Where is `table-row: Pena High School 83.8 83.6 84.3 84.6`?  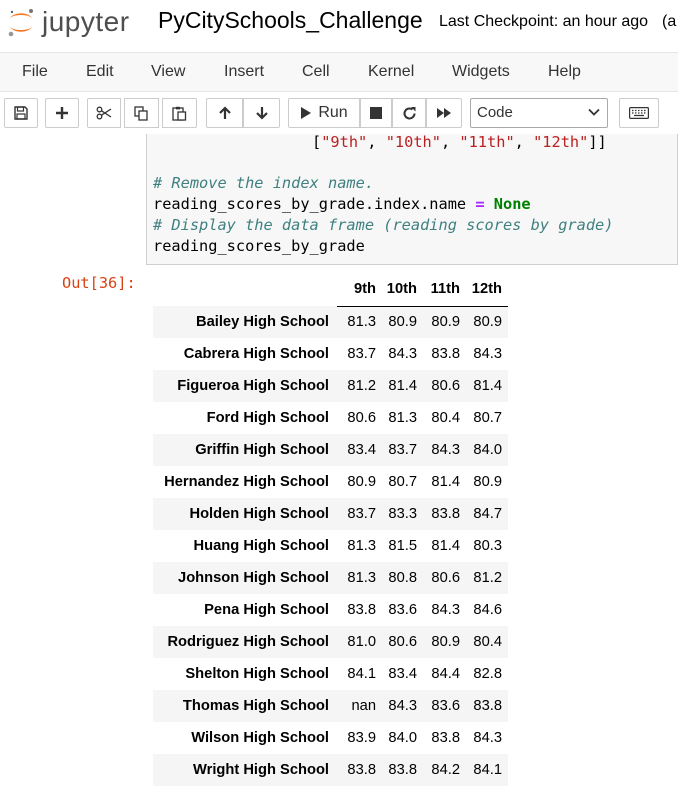 table-row: Pena High School 83.8 83.6 84.3 84.6 is located at coordinates (330, 610).